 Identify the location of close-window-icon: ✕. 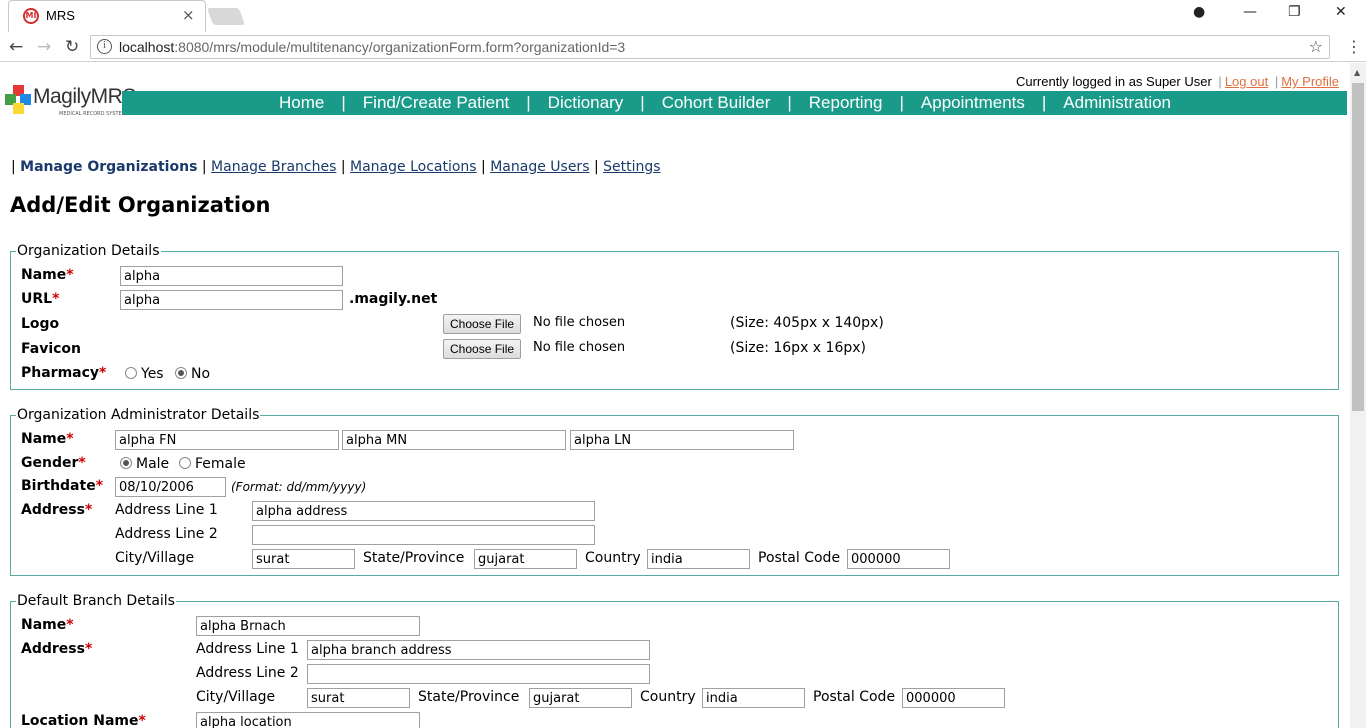
(1341, 12).